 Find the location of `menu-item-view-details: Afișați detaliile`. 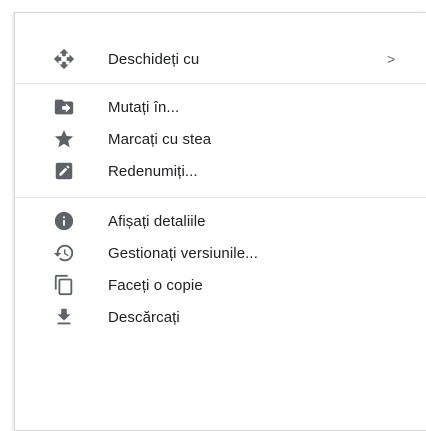

menu-item-view-details: Afișați detaliile is located at coordinates (220, 221).